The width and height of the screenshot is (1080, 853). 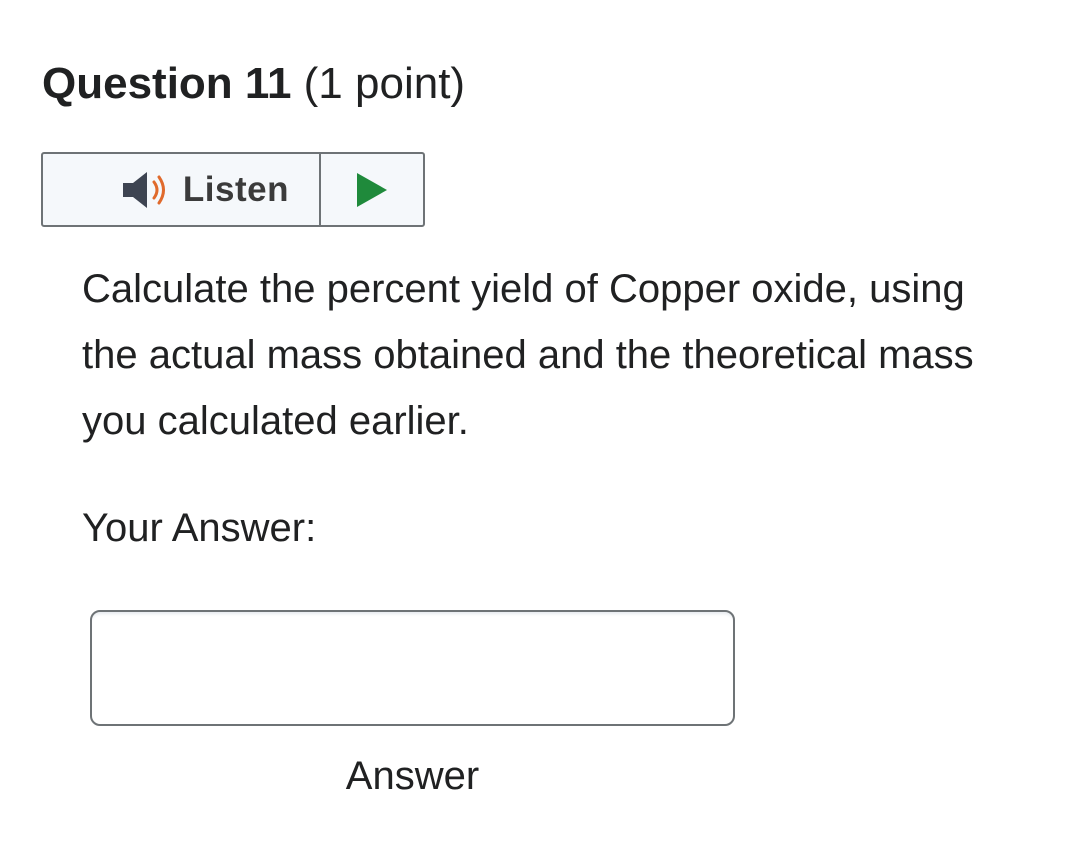 I want to click on question-points: (1 point), so click(x=384, y=83).